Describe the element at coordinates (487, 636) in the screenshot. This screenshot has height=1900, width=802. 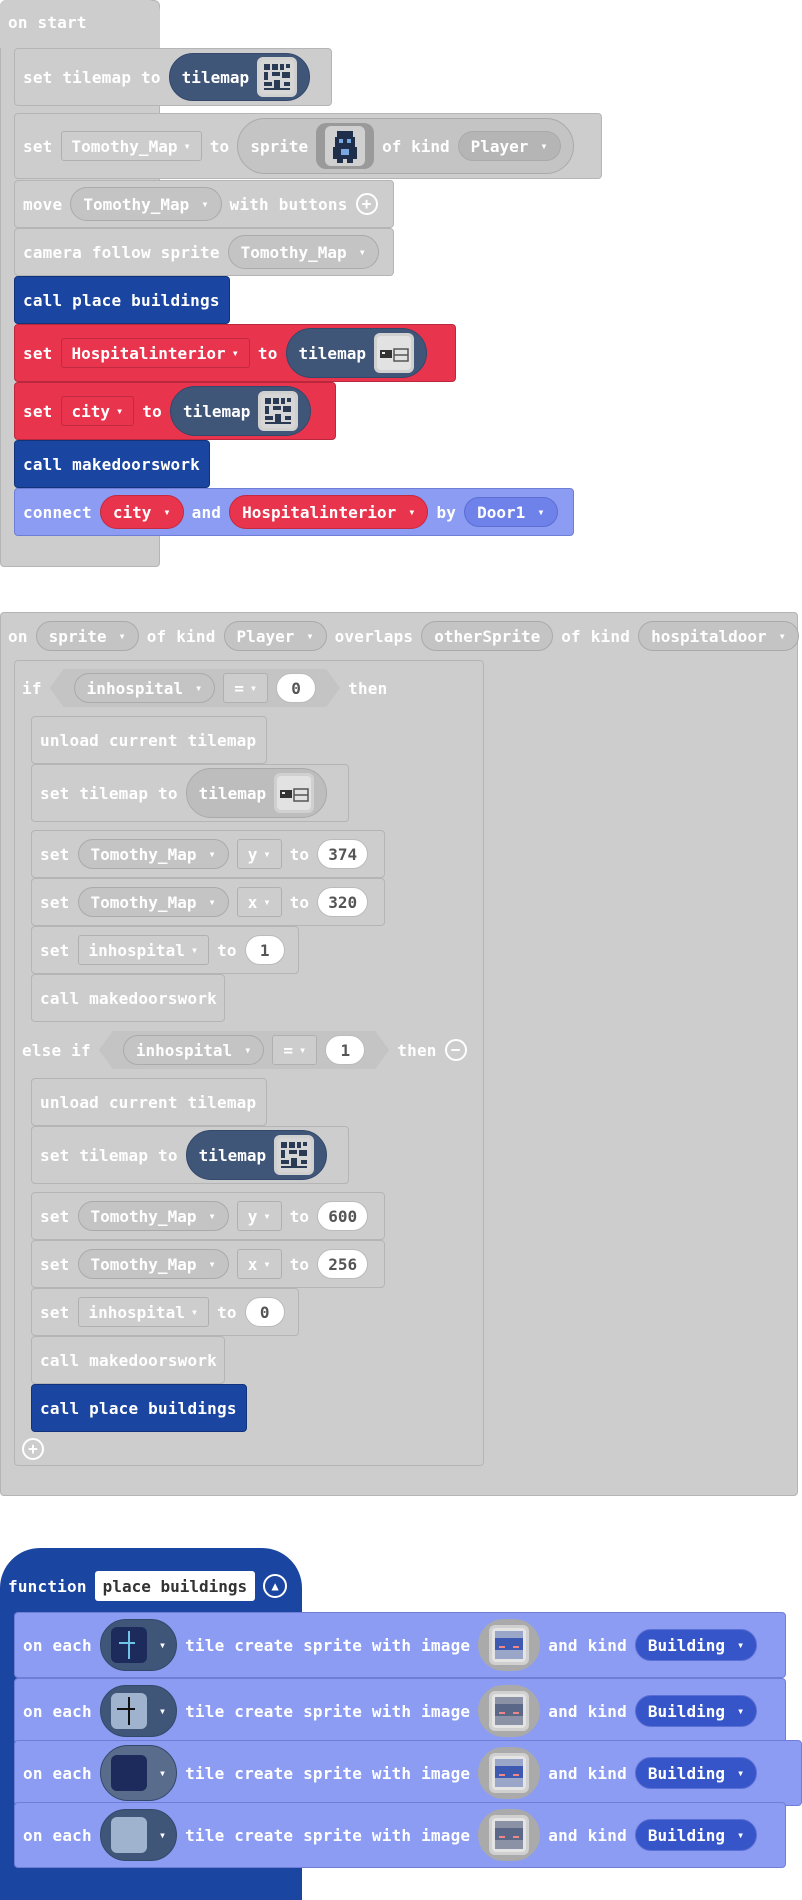
I see `other-sprite-var: otherSprite` at that location.